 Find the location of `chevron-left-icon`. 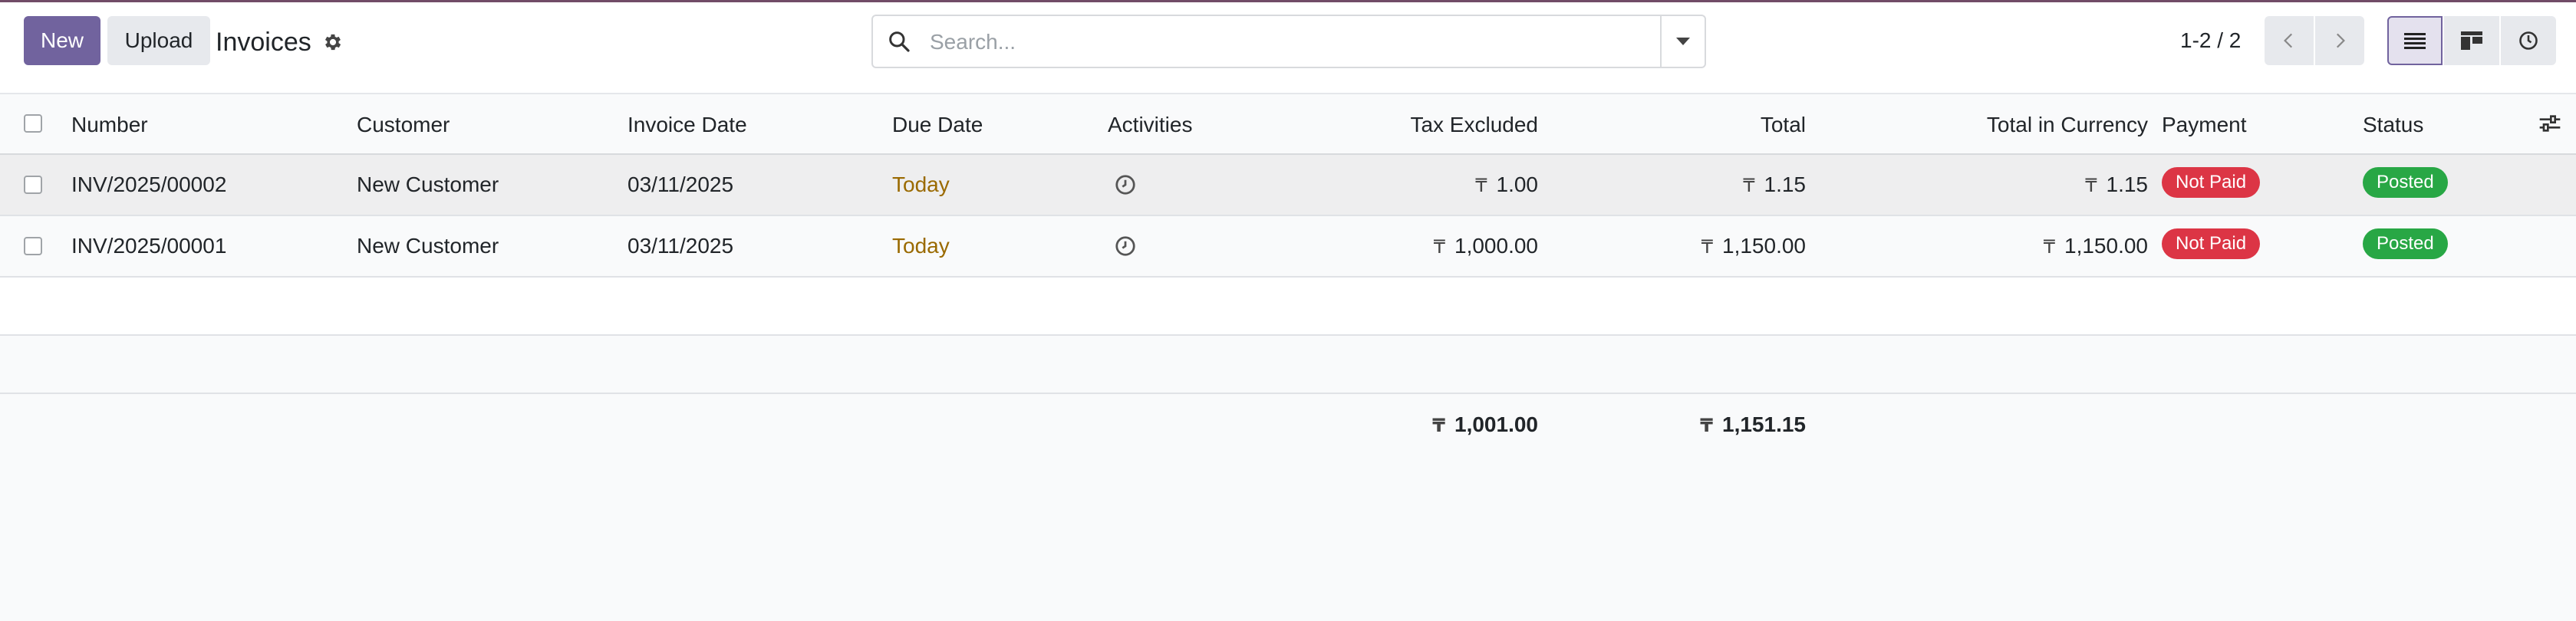

chevron-left-icon is located at coordinates (2288, 41).